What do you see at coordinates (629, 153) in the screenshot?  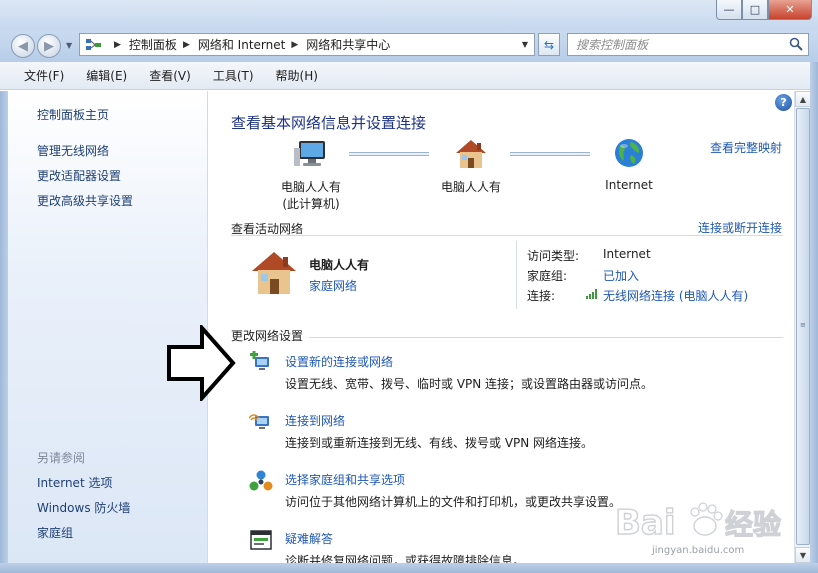 I see `globe-icon` at bounding box center [629, 153].